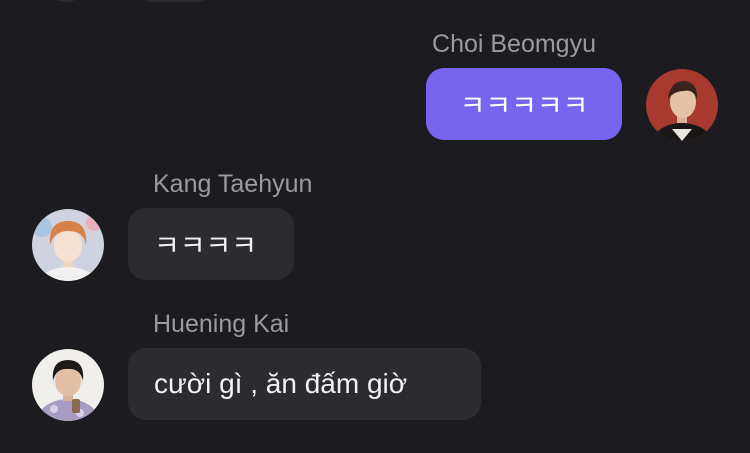  I want to click on sender-name: Huening Kai, so click(221, 324).